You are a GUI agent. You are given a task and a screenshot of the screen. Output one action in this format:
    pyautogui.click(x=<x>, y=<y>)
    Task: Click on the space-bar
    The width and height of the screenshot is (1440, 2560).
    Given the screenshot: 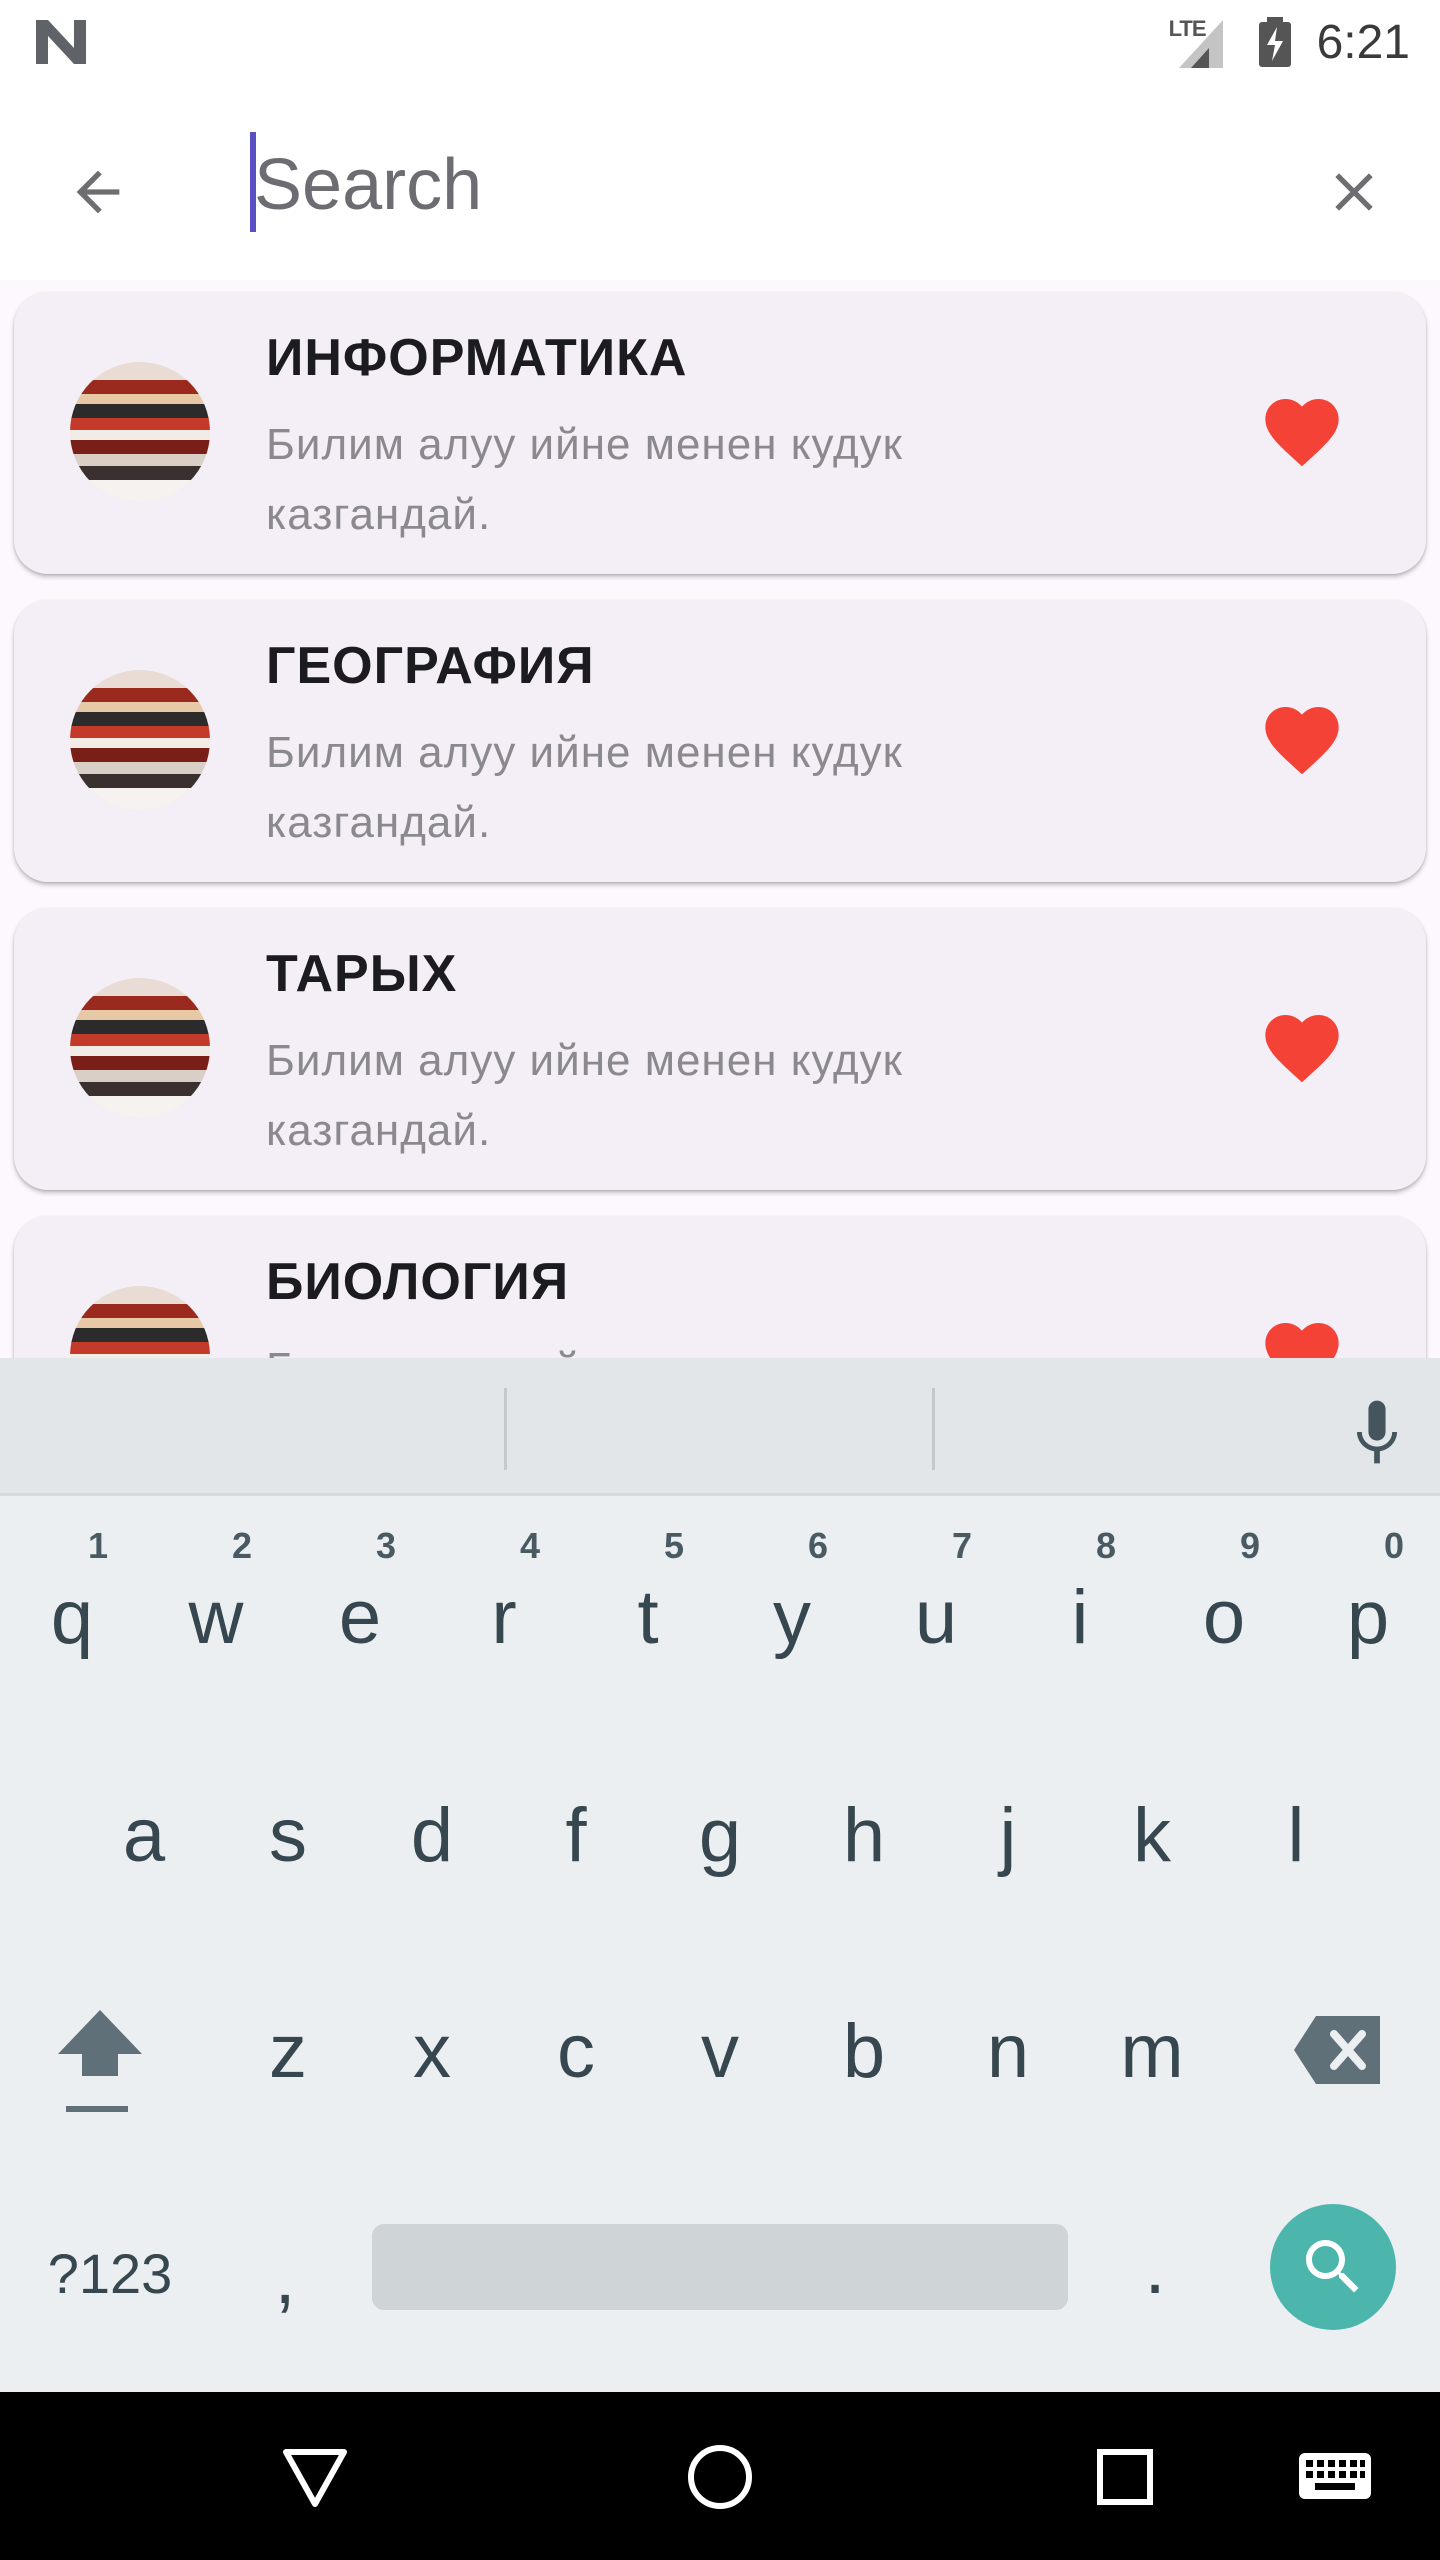 What is the action you would take?
    pyautogui.click(x=720, y=2267)
    